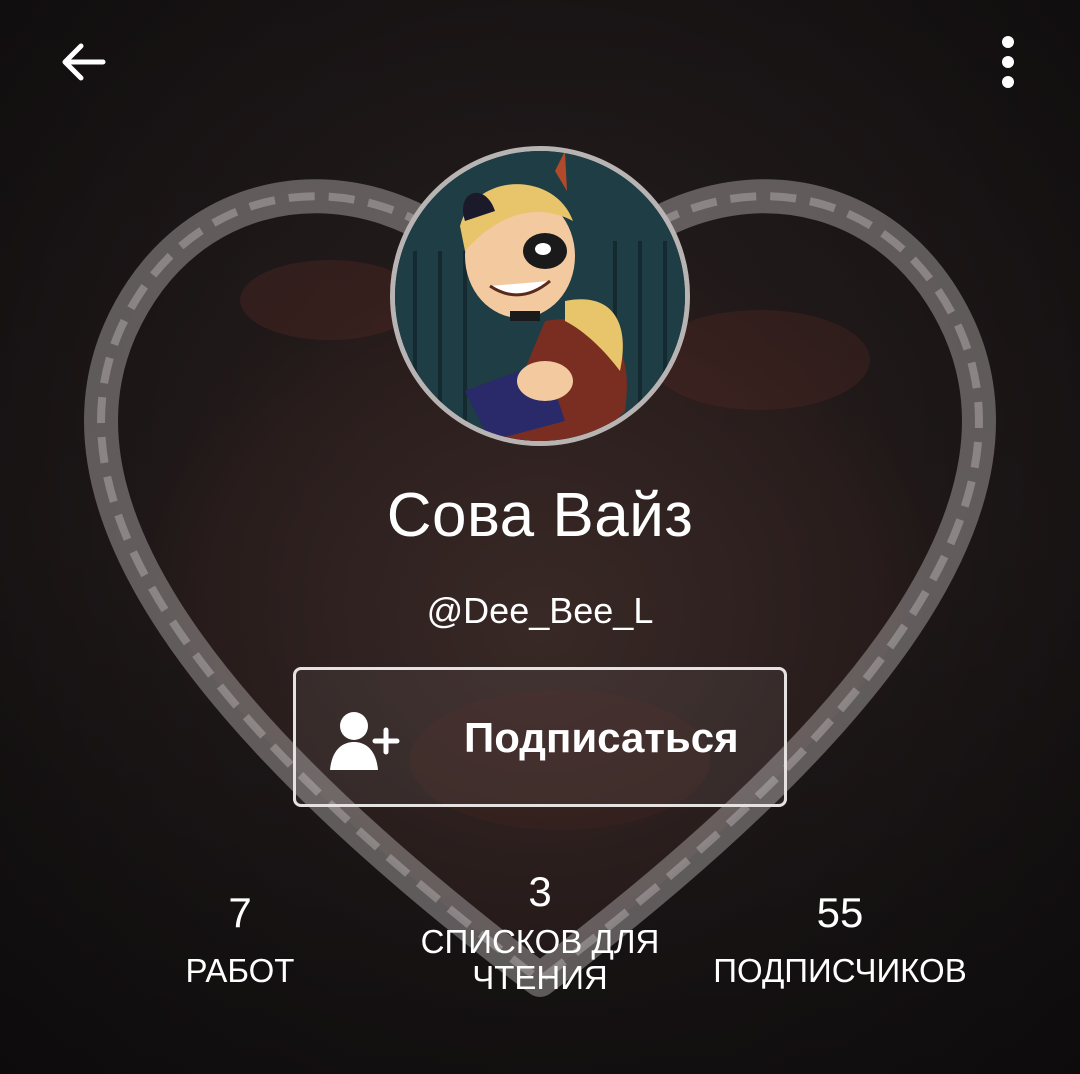 Image resolution: width=1080 pixels, height=1074 pixels. Describe the element at coordinates (840, 970) in the screenshot. I see `stat-followers-label: ПОДПИСЧИКОВ` at that location.